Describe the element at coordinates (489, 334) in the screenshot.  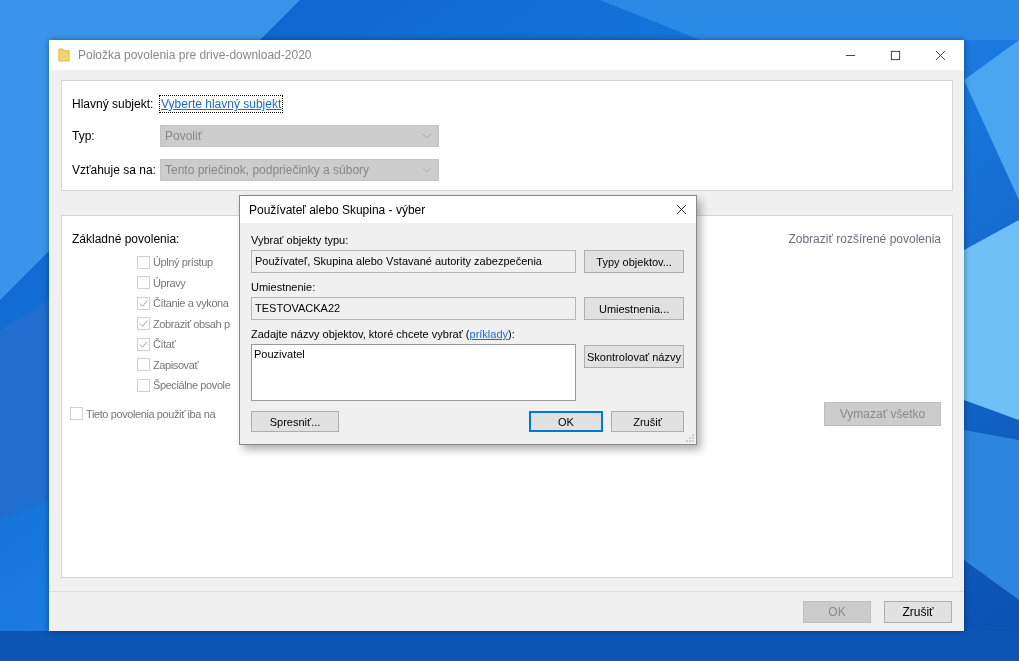
I see `examples-link: príklady` at that location.